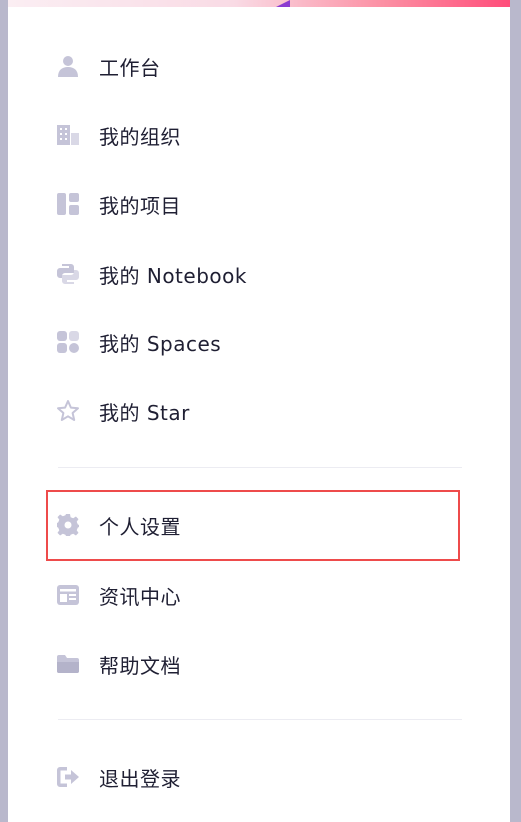 The image size is (521, 822). Describe the element at coordinates (130, 67) in the screenshot. I see `menu-item-label: 工作台` at that location.